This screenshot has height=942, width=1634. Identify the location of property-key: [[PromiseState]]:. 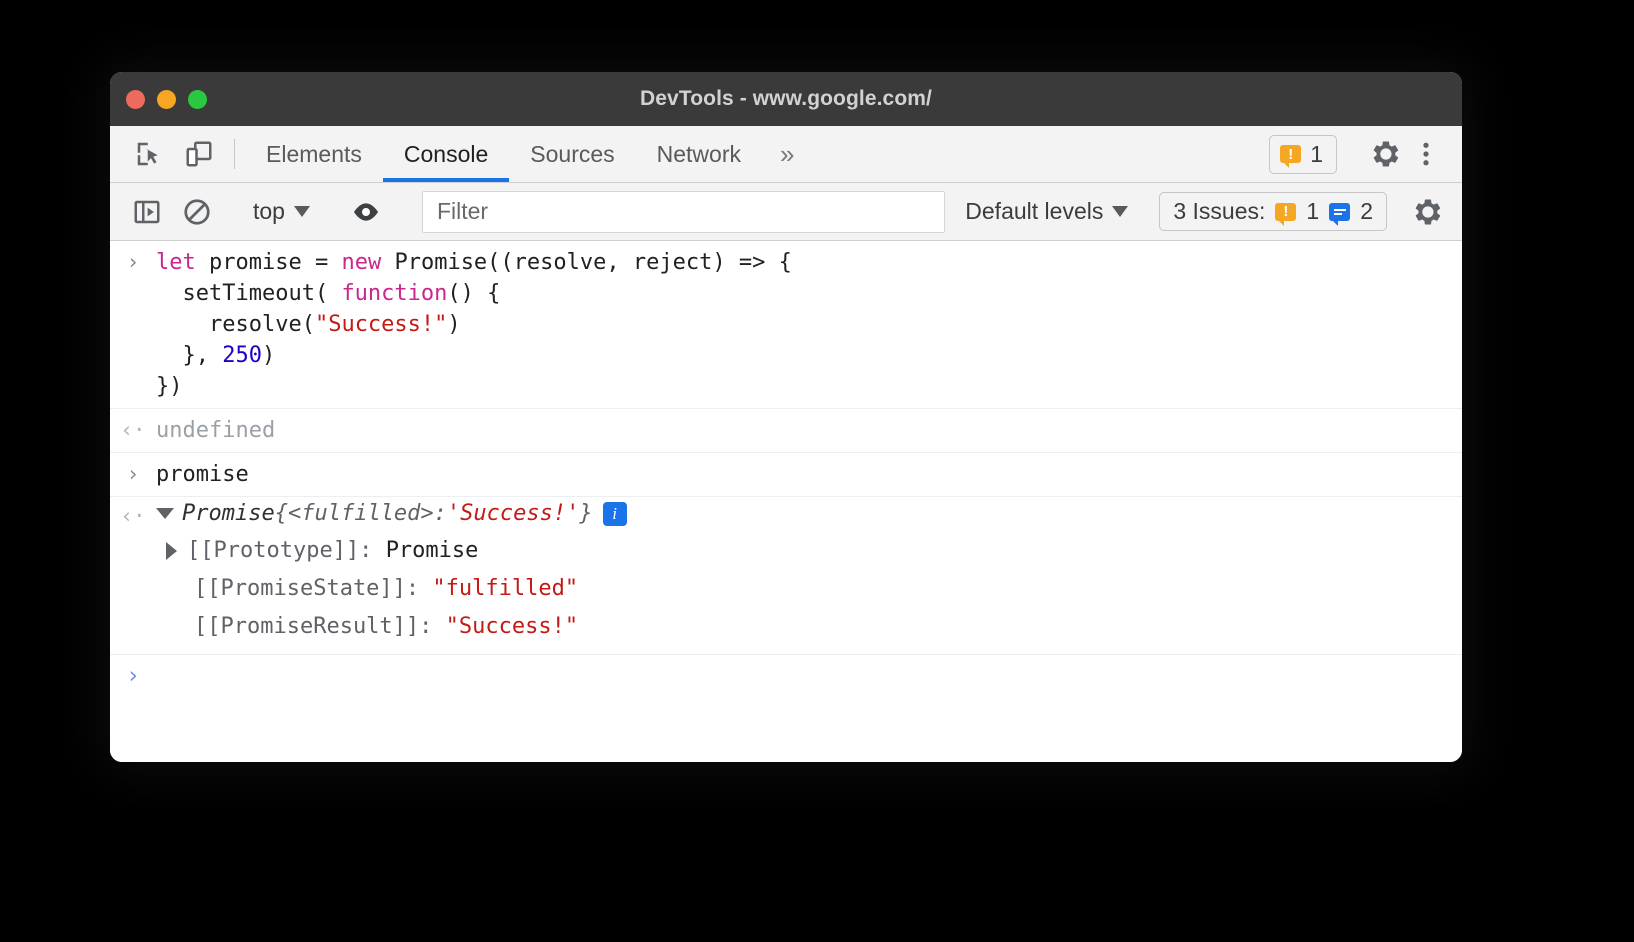
(313, 588).